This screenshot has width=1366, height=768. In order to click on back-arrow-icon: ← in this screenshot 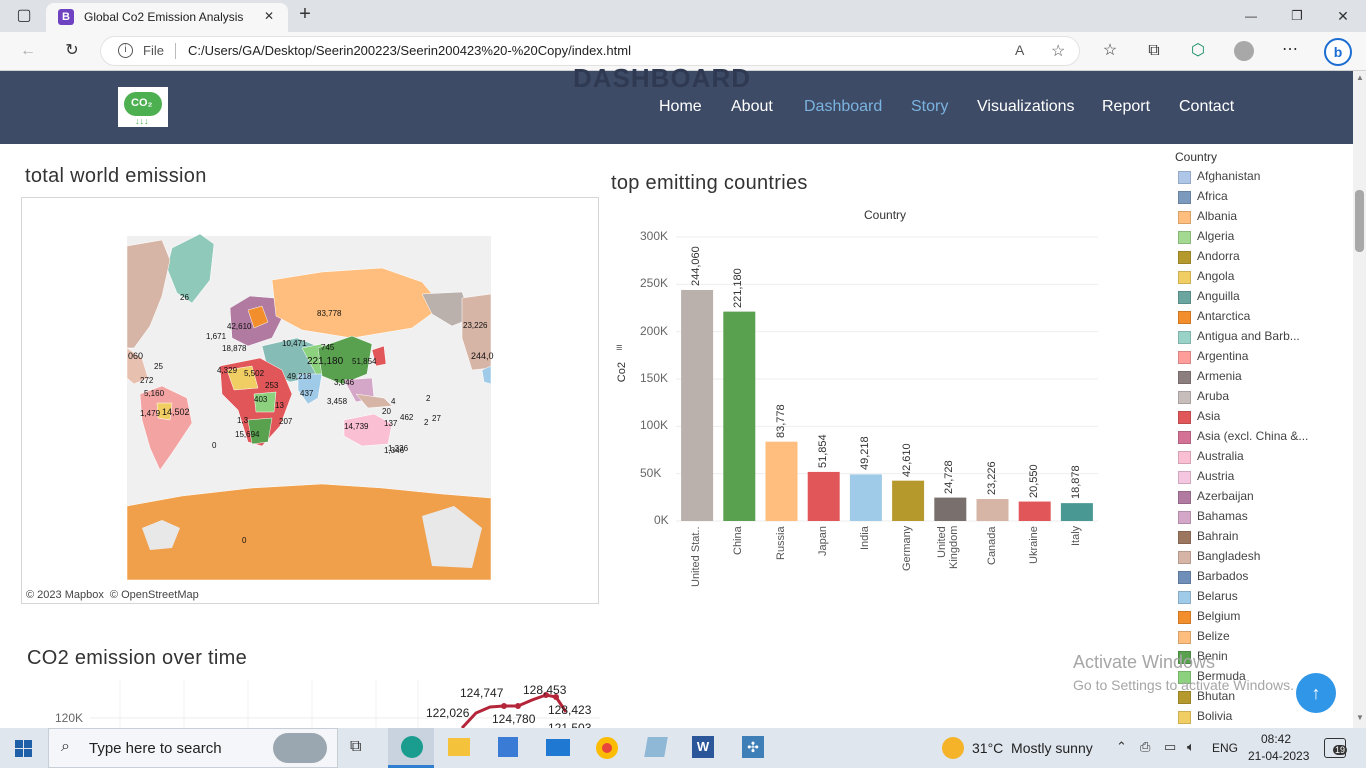, I will do `click(28, 51)`.